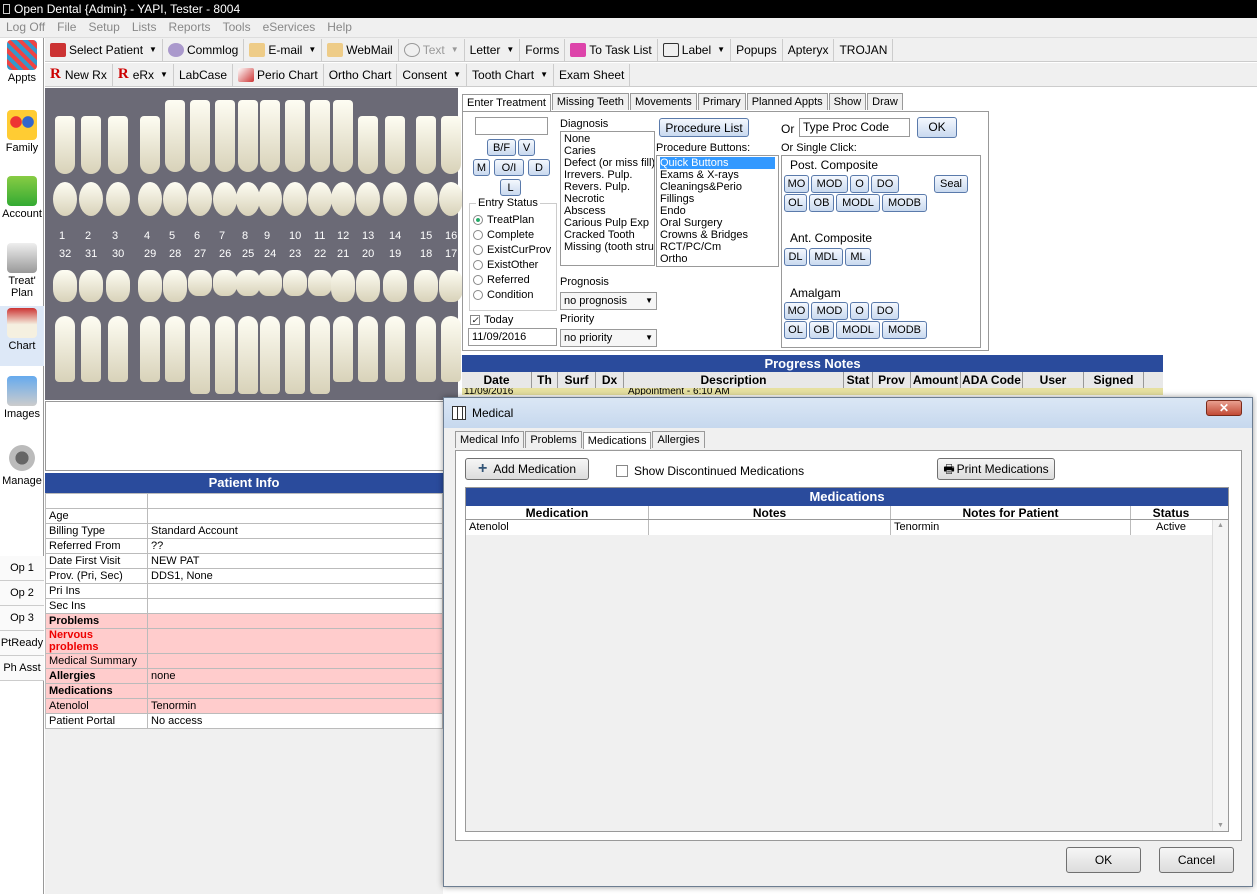 The height and width of the screenshot is (894, 1257). I want to click on table-row: Medical Summary, so click(244, 661).